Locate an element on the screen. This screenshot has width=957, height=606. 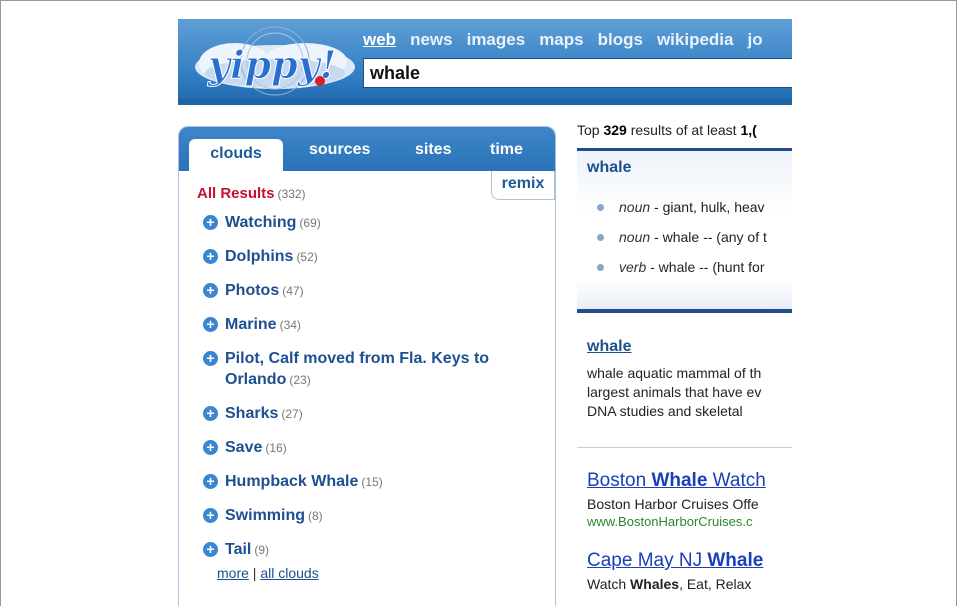
result-count: 329 is located at coordinates (615, 130).